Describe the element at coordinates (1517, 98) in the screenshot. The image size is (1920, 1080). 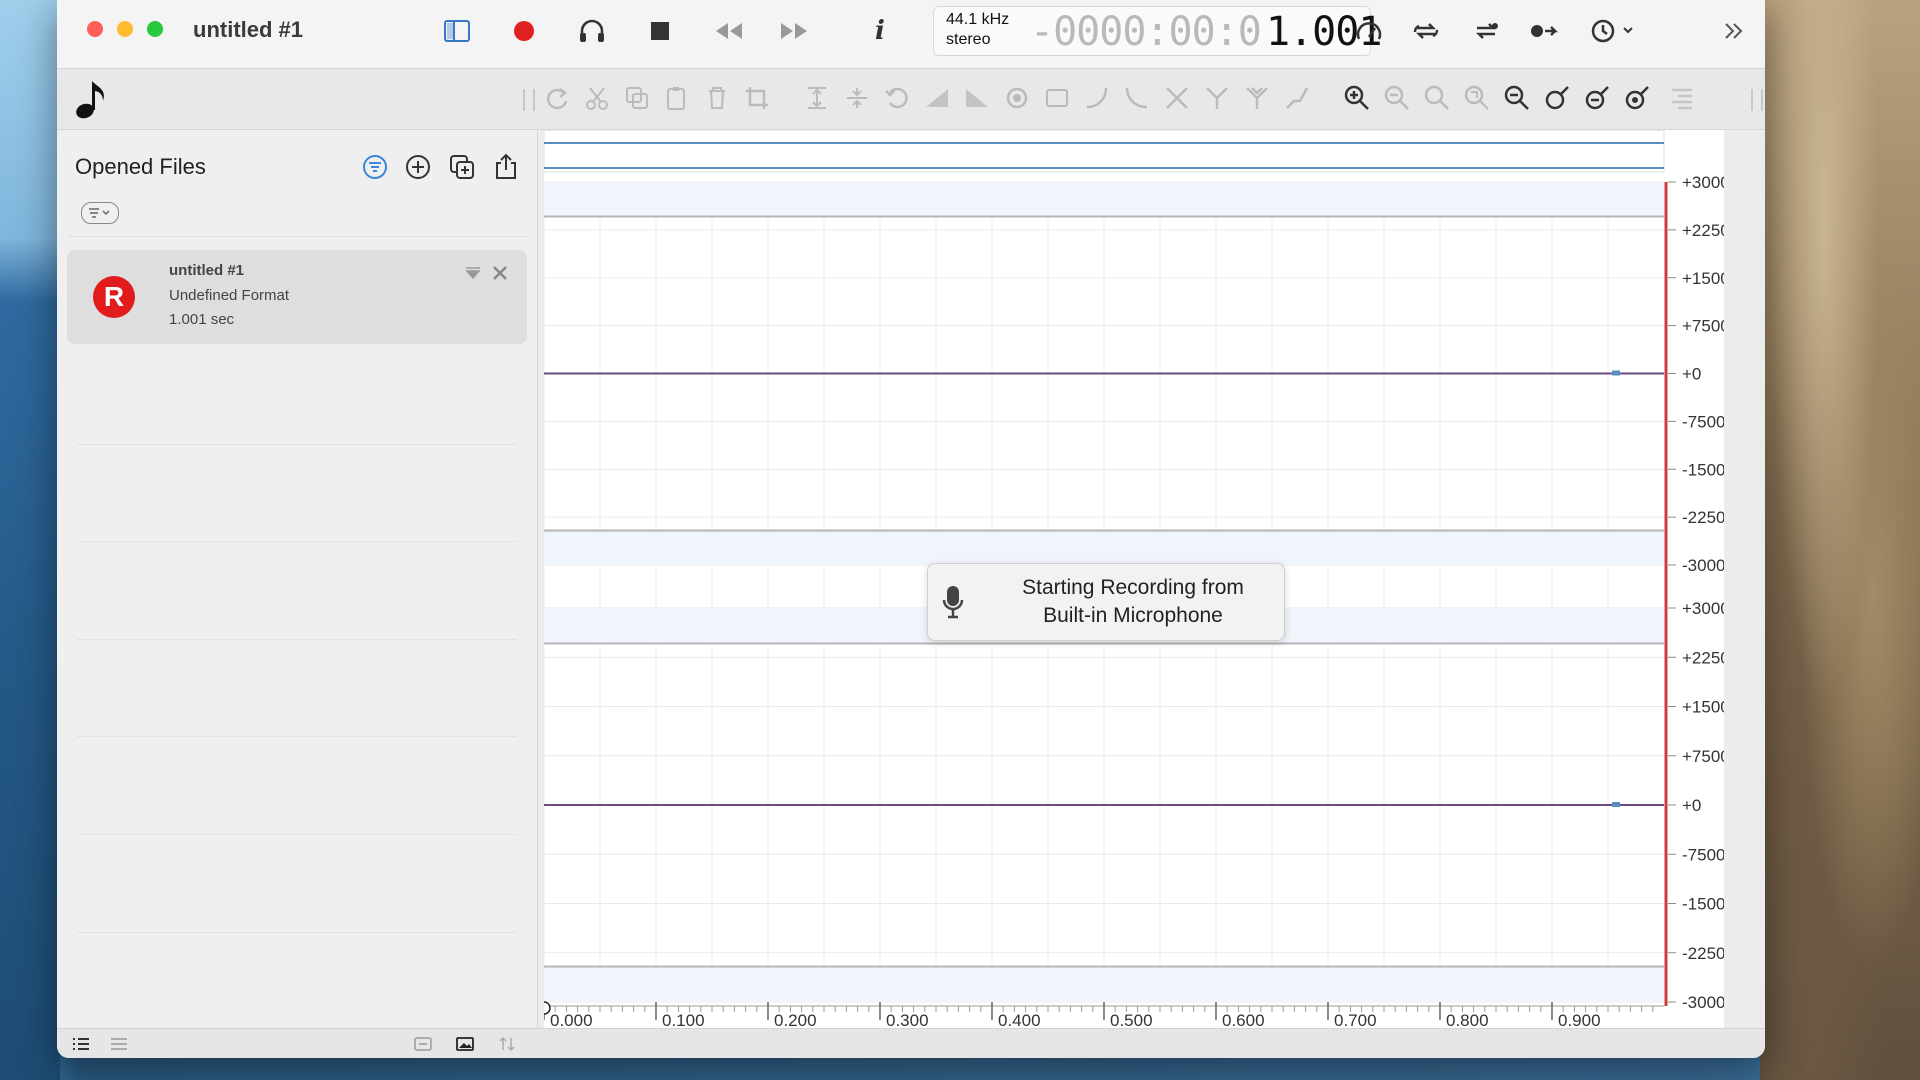
I see `zoom-all-button` at that location.